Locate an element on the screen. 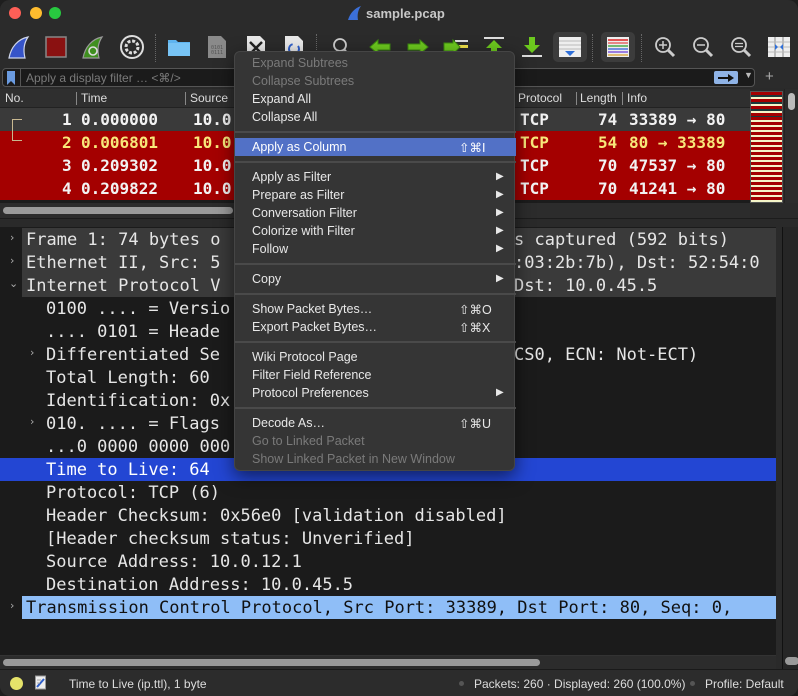  menu-item-collapse-all: Collapse All is located at coordinates (375, 117).